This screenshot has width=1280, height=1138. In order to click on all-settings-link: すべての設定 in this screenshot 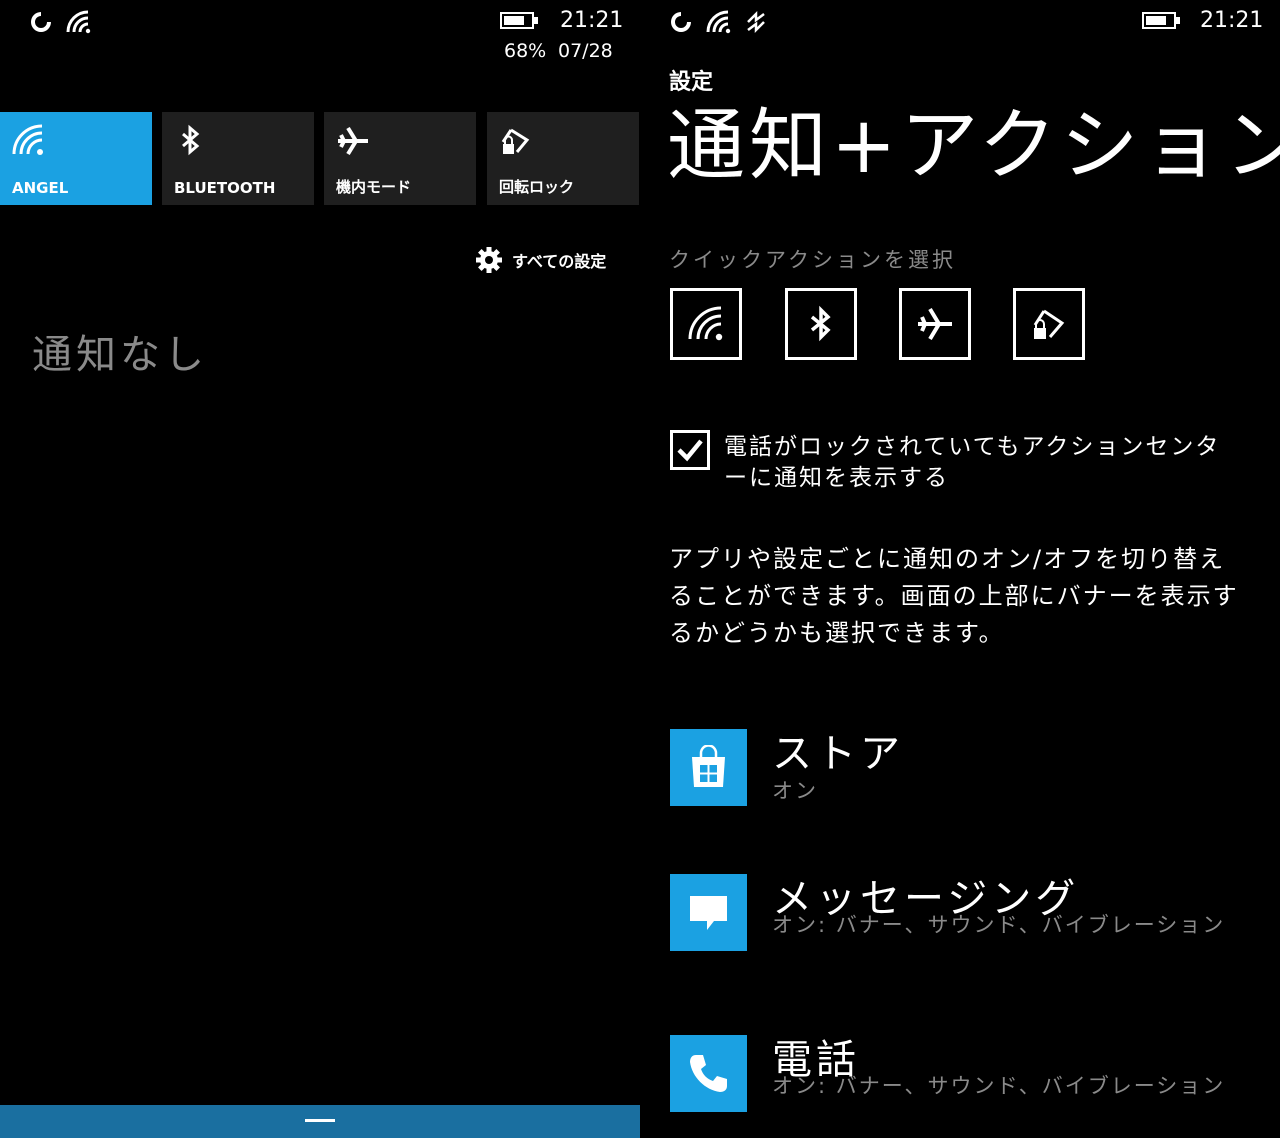, I will do `click(546, 260)`.